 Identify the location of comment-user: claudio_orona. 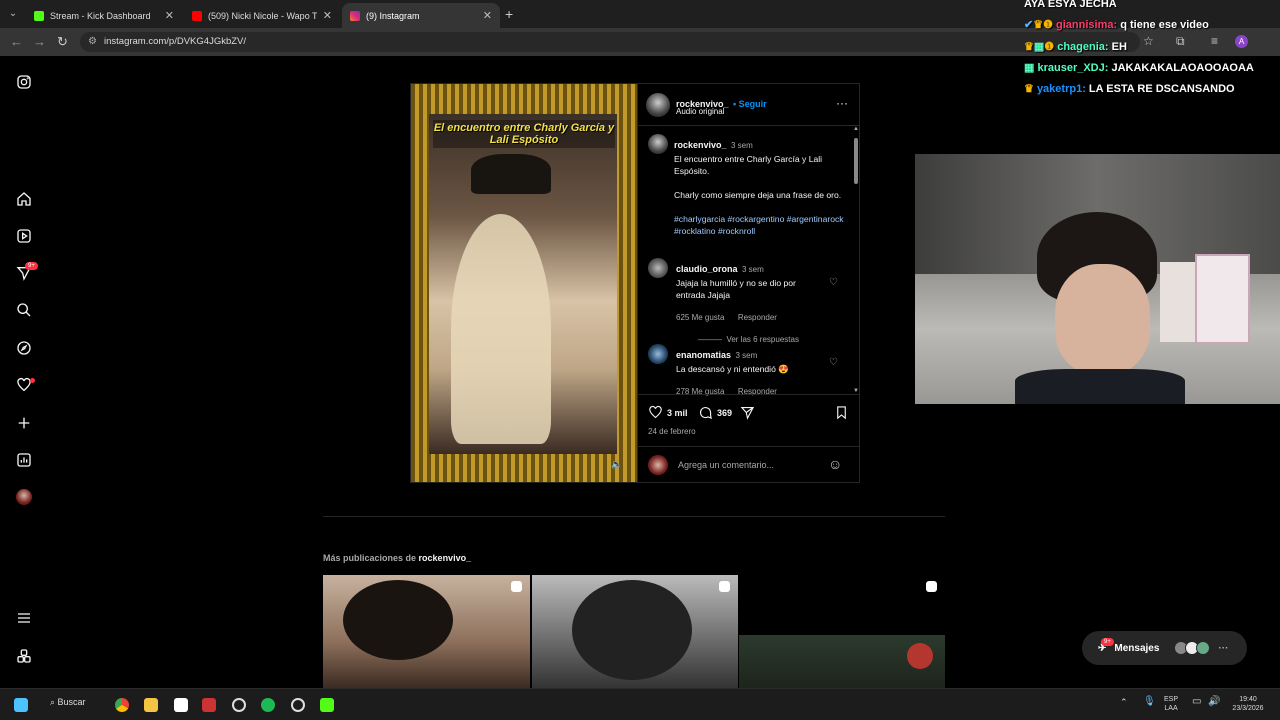
(707, 269).